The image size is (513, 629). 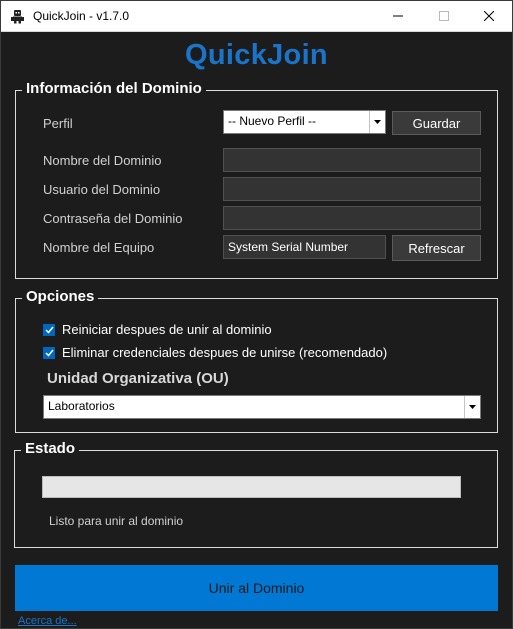 What do you see at coordinates (262, 407) in the screenshot?
I see `ou-dropdown: Laboratorios` at bounding box center [262, 407].